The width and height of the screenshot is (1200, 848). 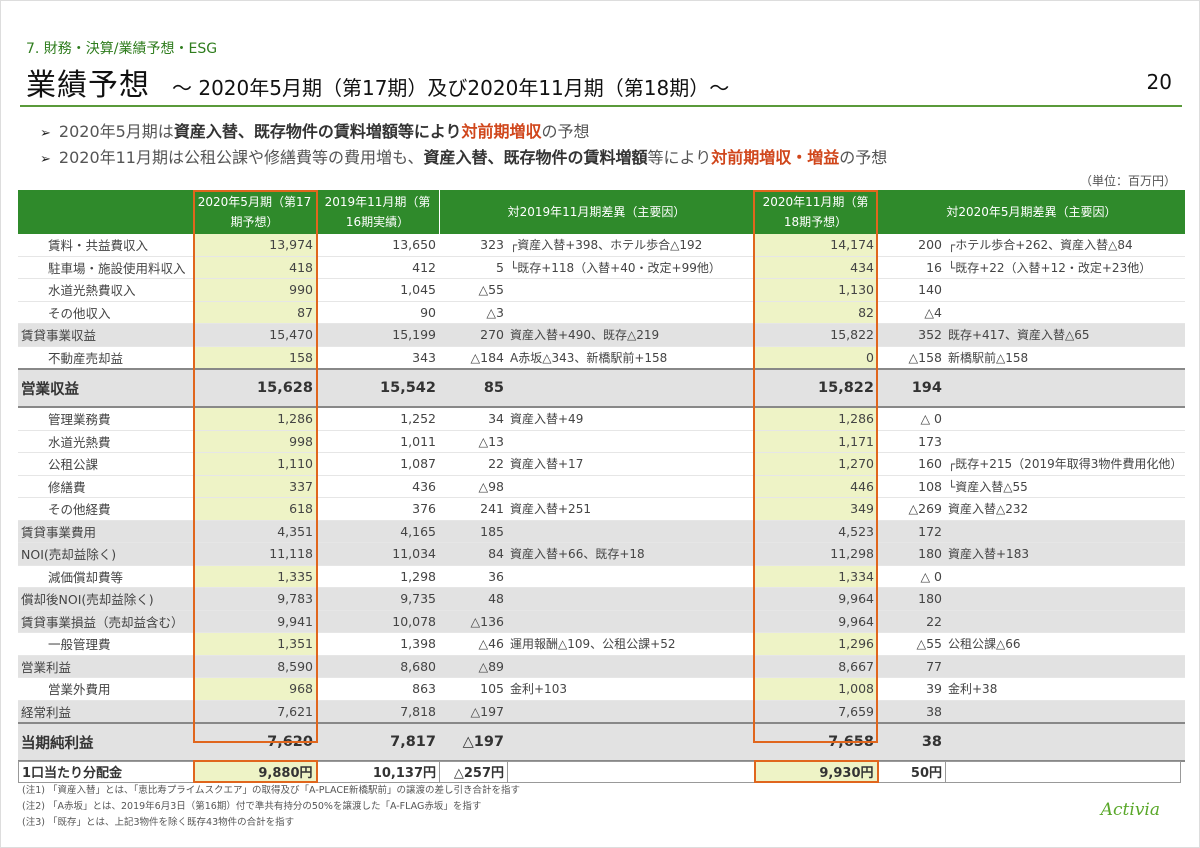 I want to click on diff2-value: 140, so click(x=911, y=290).